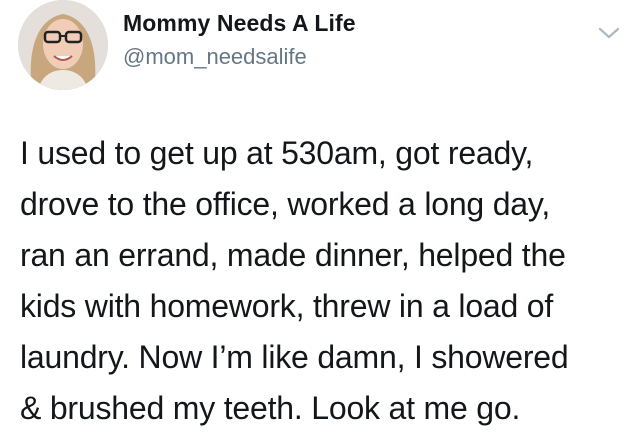 The width and height of the screenshot is (640, 445). What do you see at coordinates (270, 408) in the screenshot?
I see `tweet-text-line: & brushed my teeth. Look at me go.` at bounding box center [270, 408].